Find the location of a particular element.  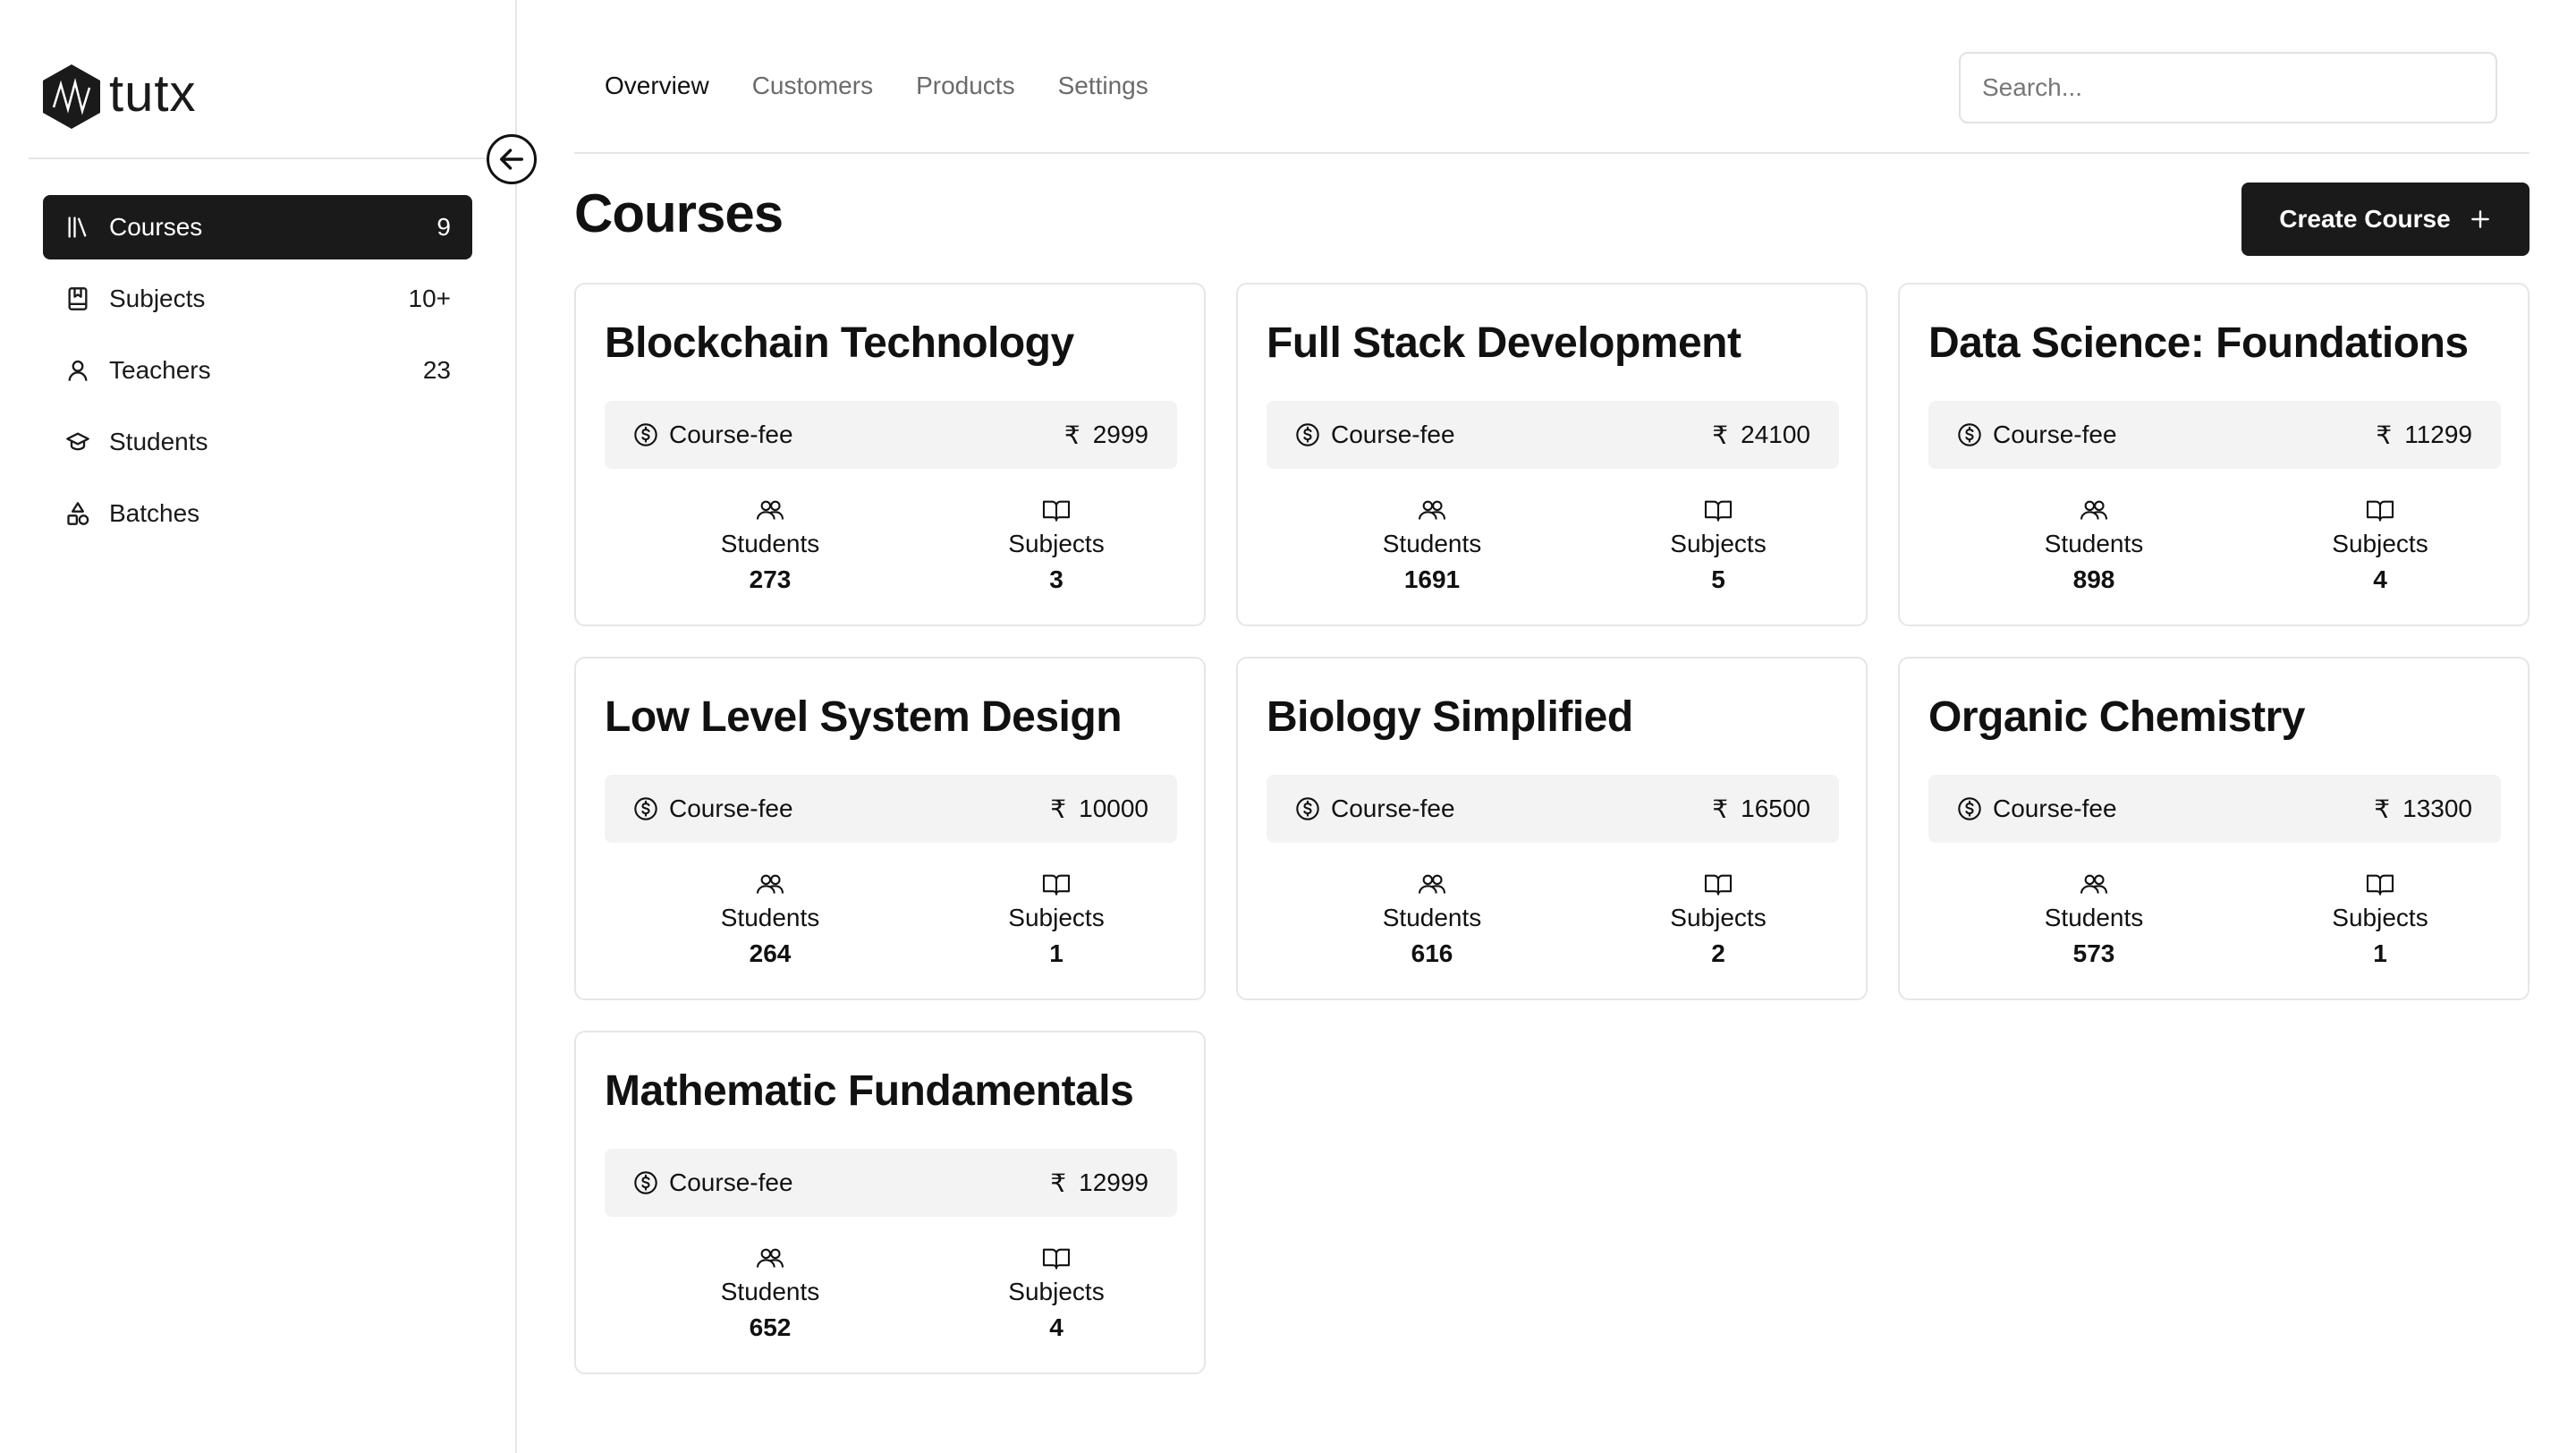

course-fee-value: 12999 is located at coordinates (1113, 1182).